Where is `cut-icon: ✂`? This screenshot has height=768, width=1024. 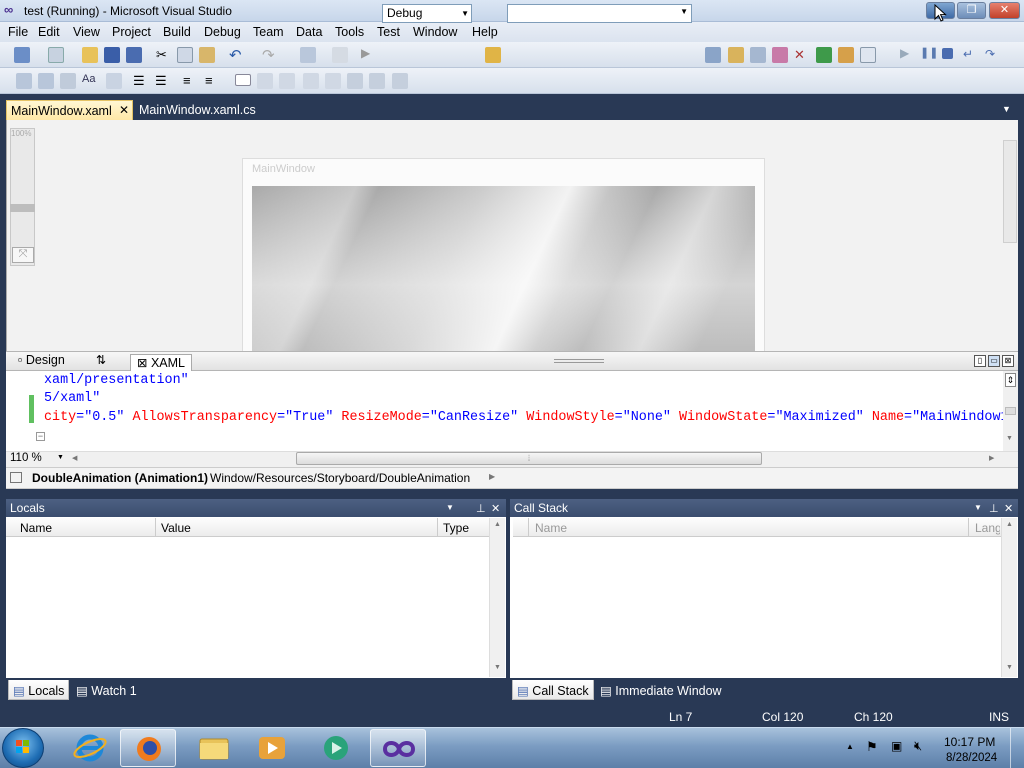
cut-icon: ✂ is located at coordinates (164, 55).